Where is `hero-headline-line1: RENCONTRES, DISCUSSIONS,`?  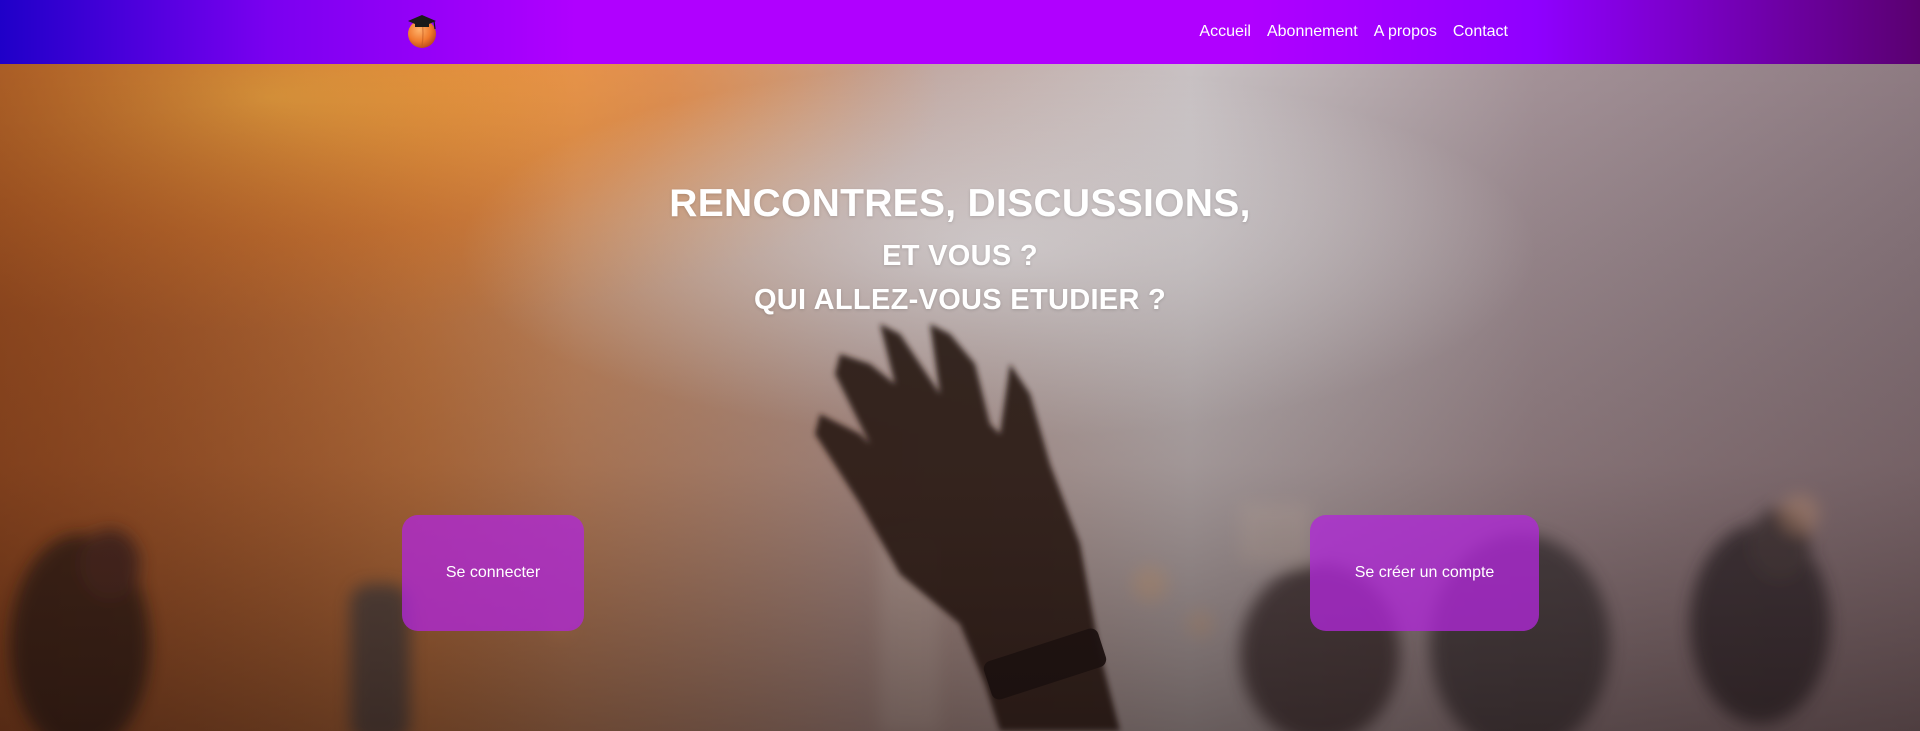 hero-headline-line1: RENCONTRES, DISCUSSIONS, is located at coordinates (960, 203).